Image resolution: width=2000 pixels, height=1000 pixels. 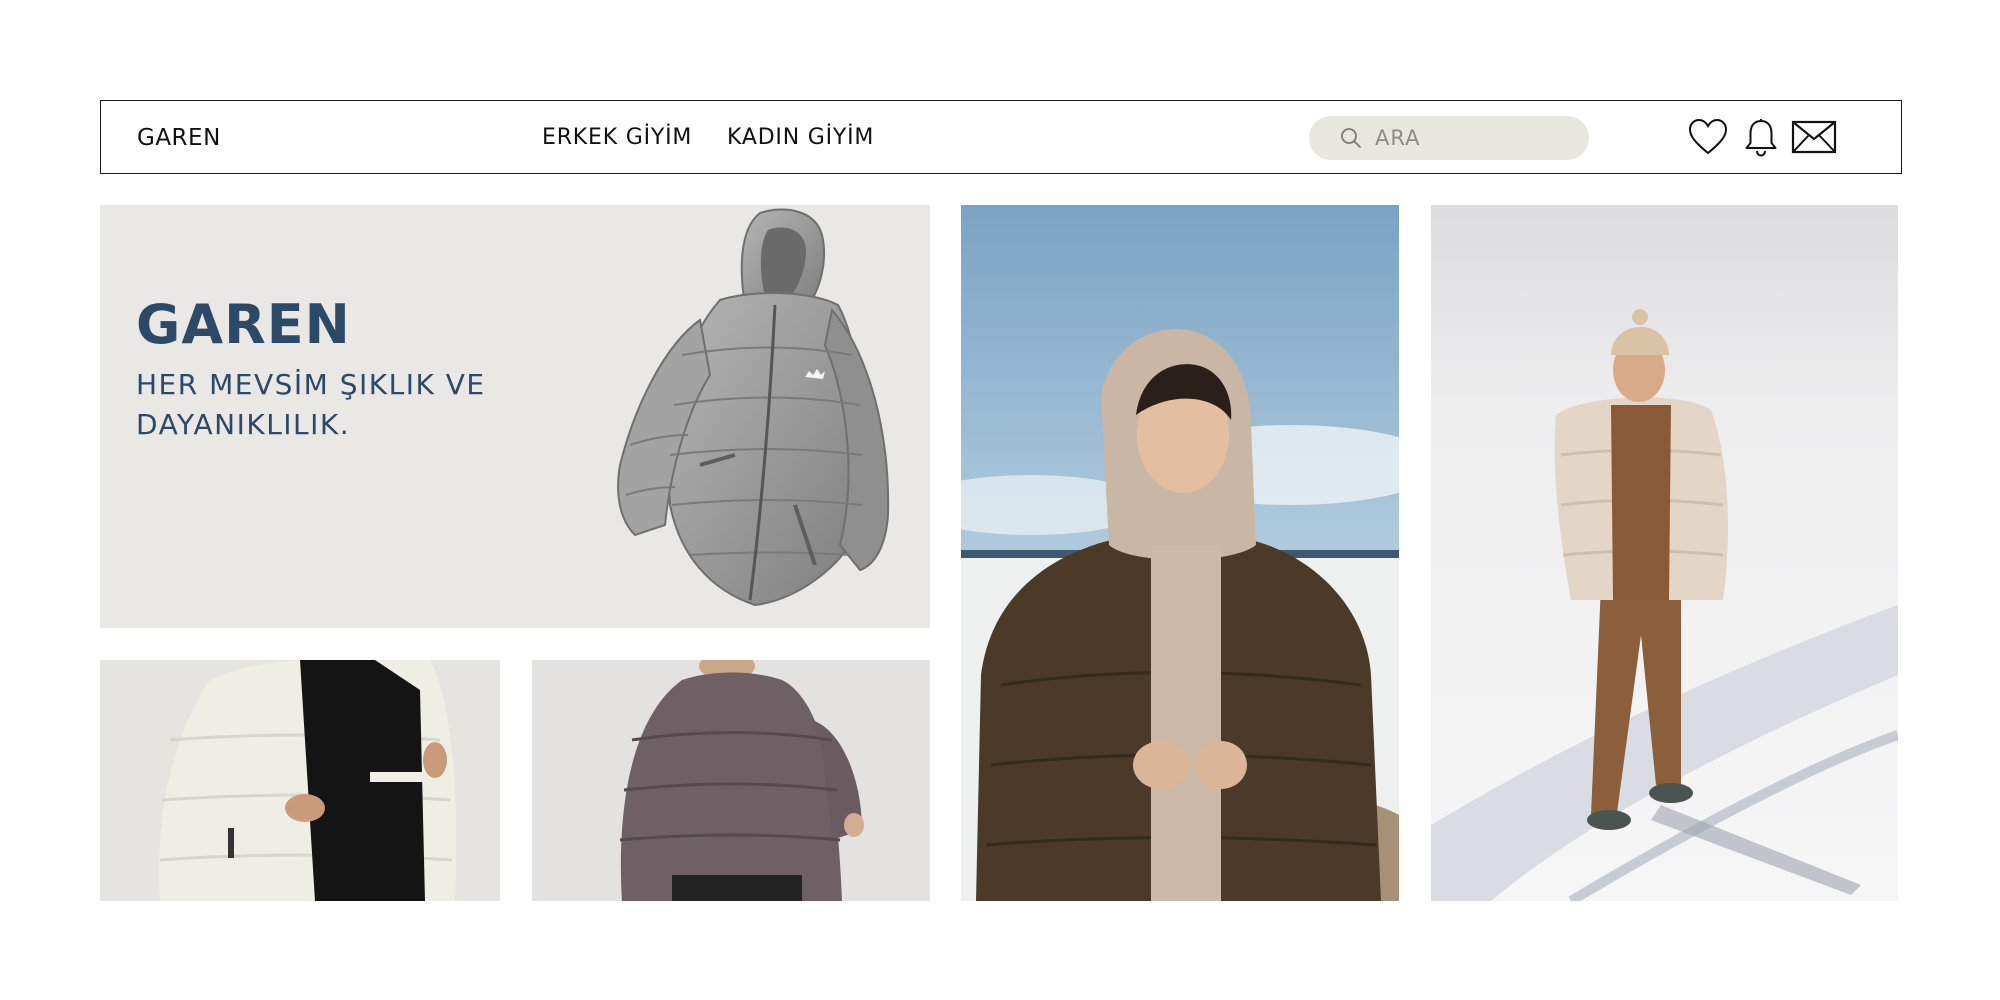 I want to click on hero-title: GAREN, so click(x=243, y=324).